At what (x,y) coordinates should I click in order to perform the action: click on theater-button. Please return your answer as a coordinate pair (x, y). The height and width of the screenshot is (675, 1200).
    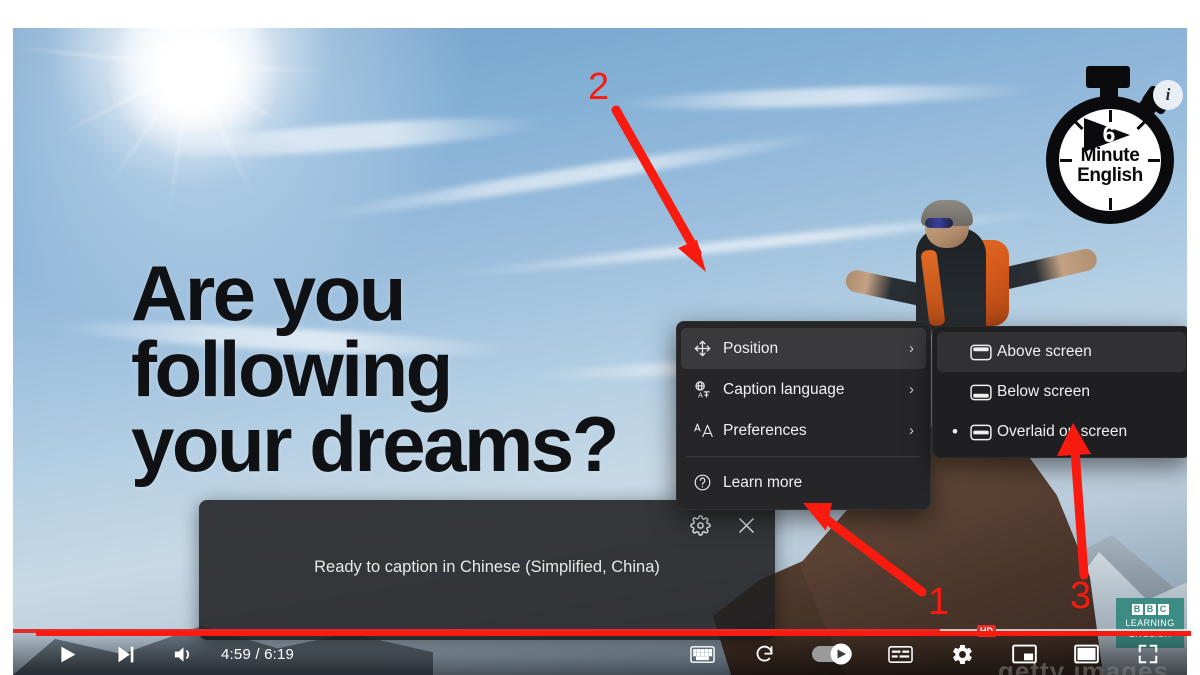
    Looking at the image, I should click on (1086, 654).